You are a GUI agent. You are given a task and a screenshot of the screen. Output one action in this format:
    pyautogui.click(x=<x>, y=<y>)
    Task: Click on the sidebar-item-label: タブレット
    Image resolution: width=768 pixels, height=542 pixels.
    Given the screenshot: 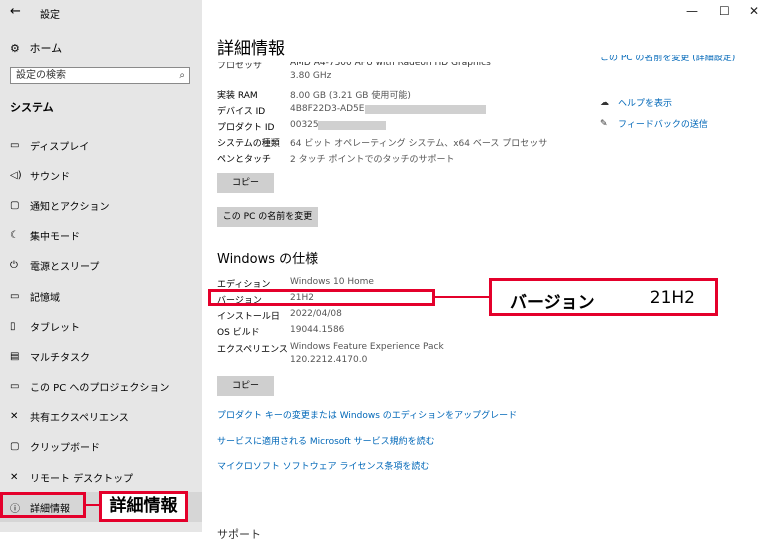 What is the action you would take?
    pyautogui.click(x=55, y=328)
    